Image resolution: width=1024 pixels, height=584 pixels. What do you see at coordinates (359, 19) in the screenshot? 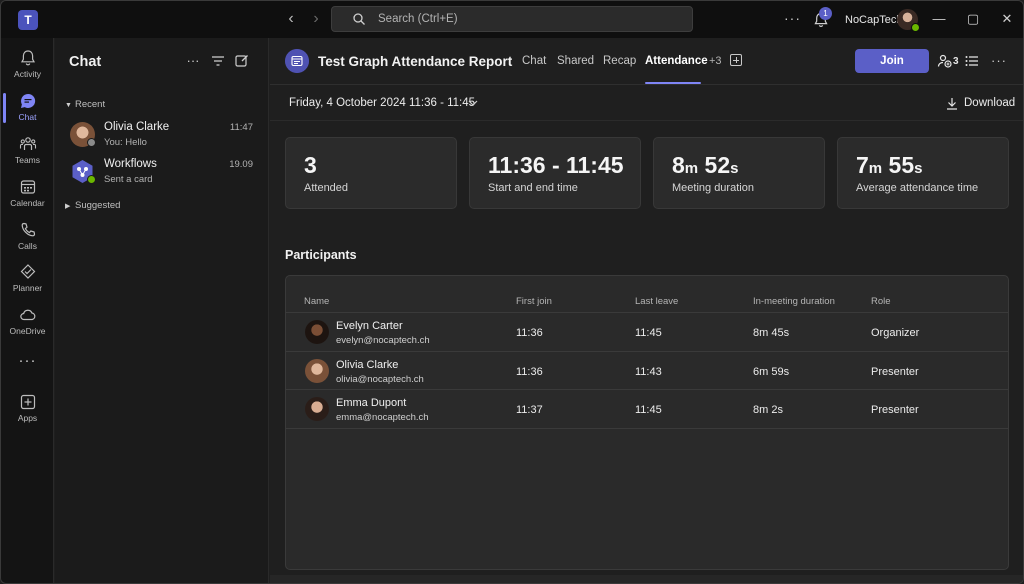
I see `search-icon` at bounding box center [359, 19].